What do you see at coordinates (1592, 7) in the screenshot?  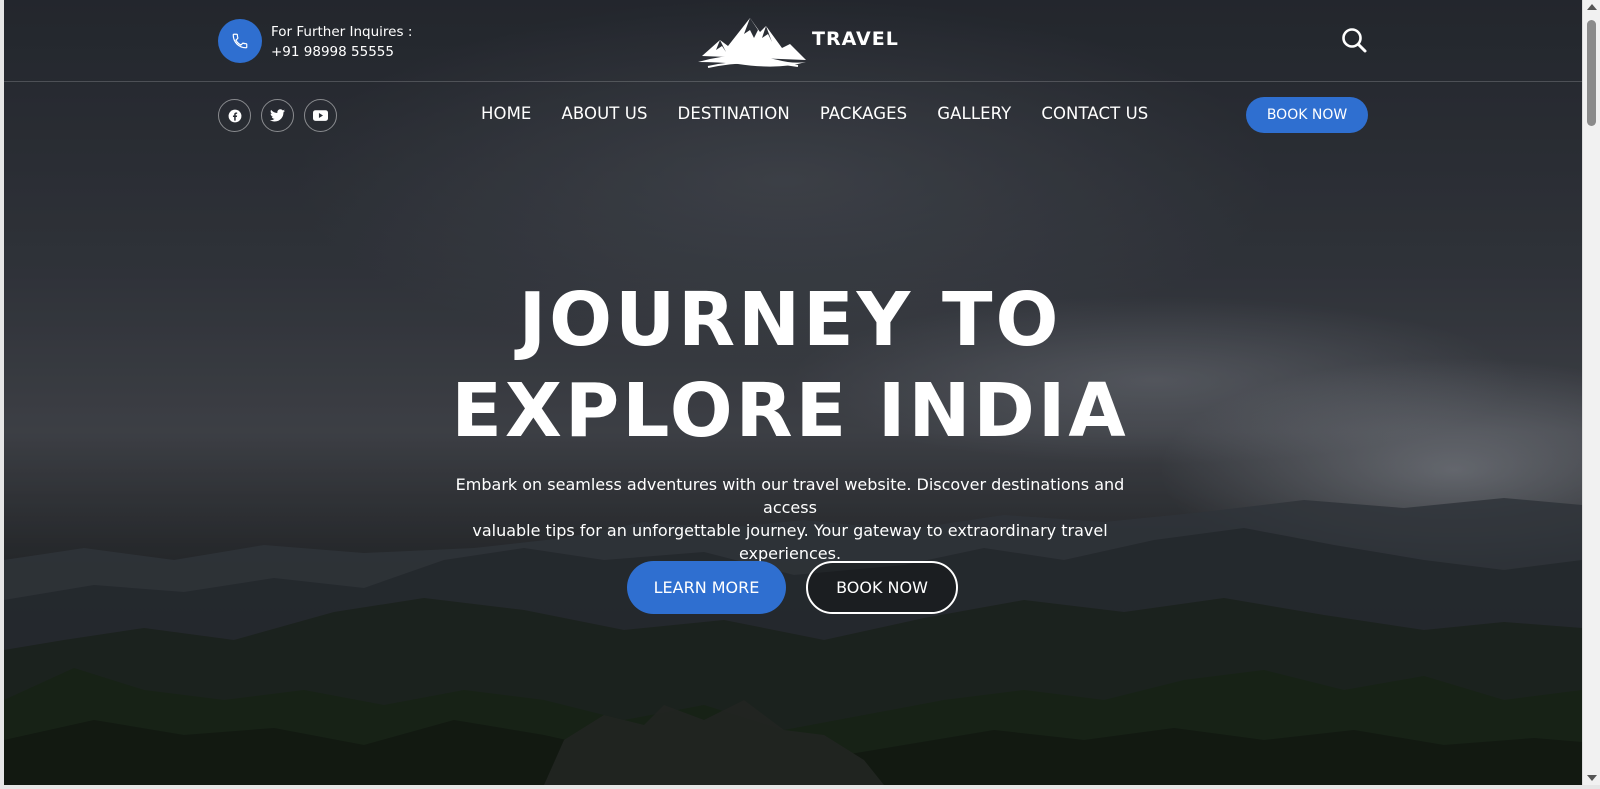 I see `scroll-up-arrow-icon` at bounding box center [1592, 7].